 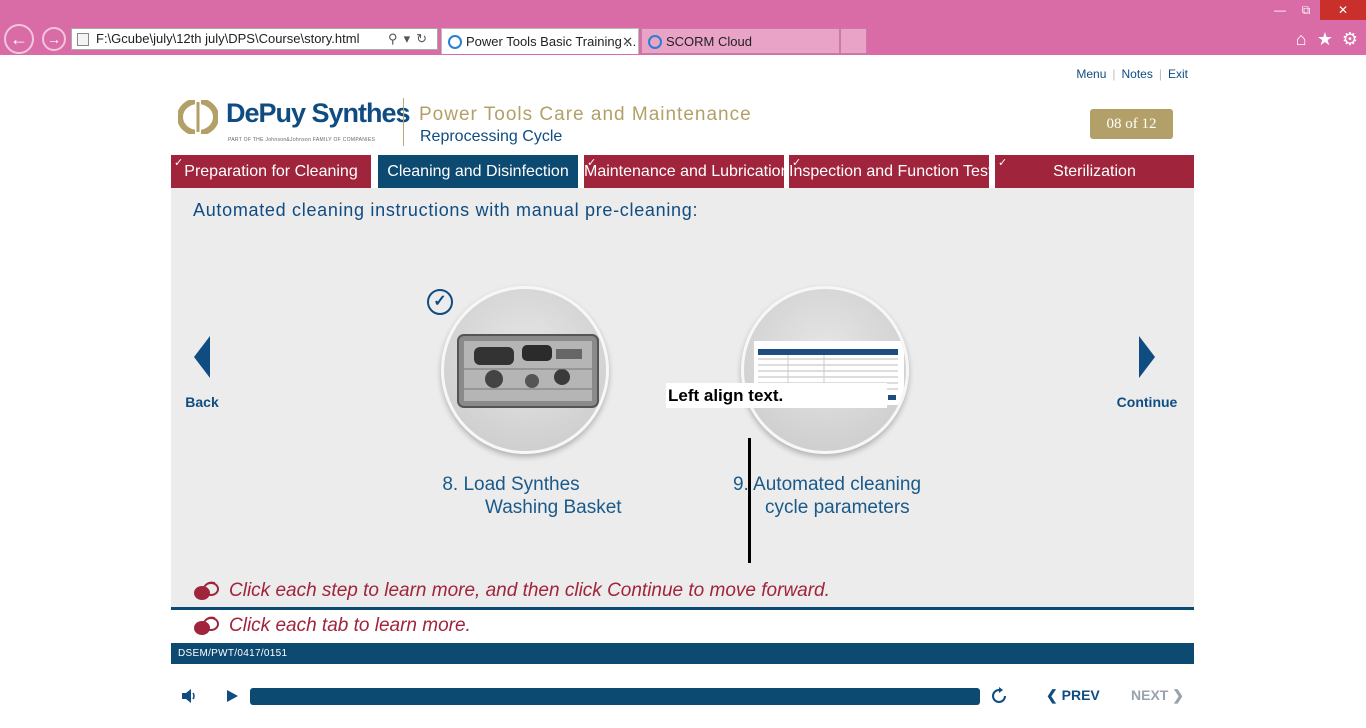 I want to click on footer-code: DSEM/PWT/0417/0151, so click(x=233, y=653).